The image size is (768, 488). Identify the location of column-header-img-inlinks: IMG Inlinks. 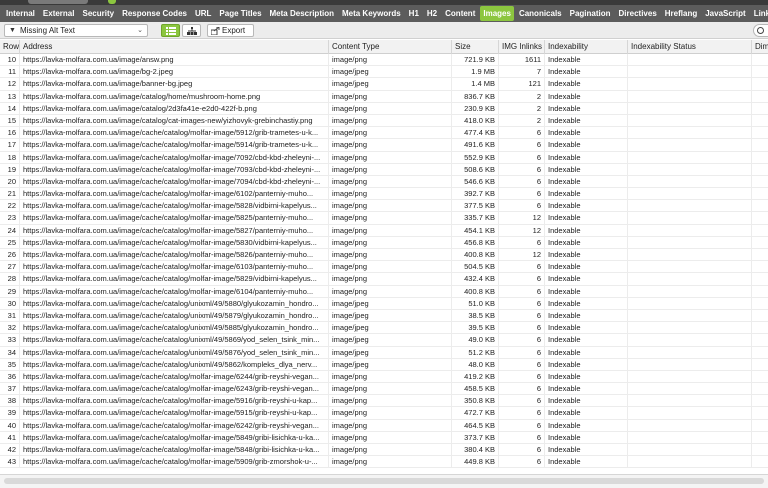
(522, 47).